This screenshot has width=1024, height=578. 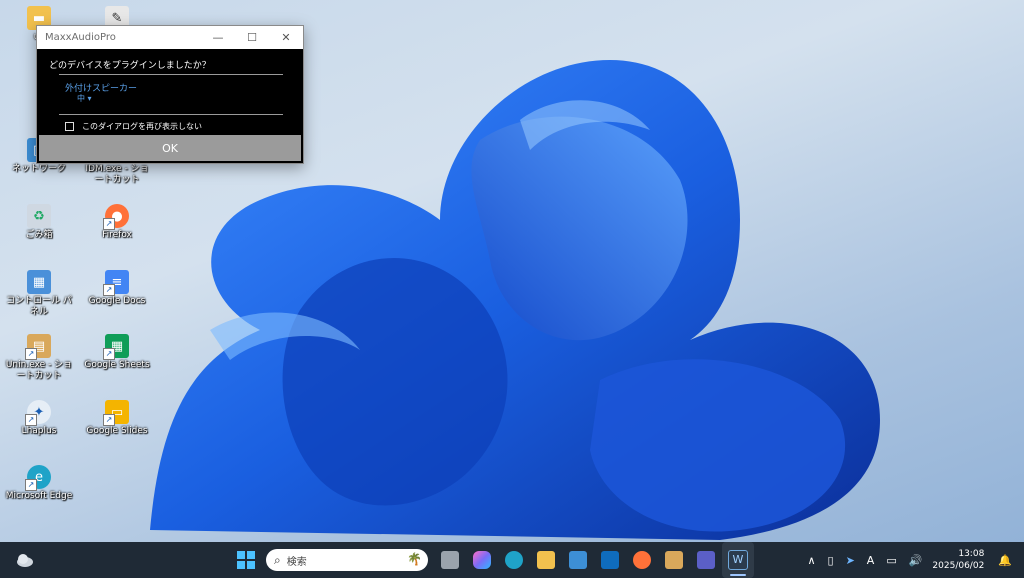 What do you see at coordinates (170, 148) in the screenshot?
I see `ok-button: OK` at bounding box center [170, 148].